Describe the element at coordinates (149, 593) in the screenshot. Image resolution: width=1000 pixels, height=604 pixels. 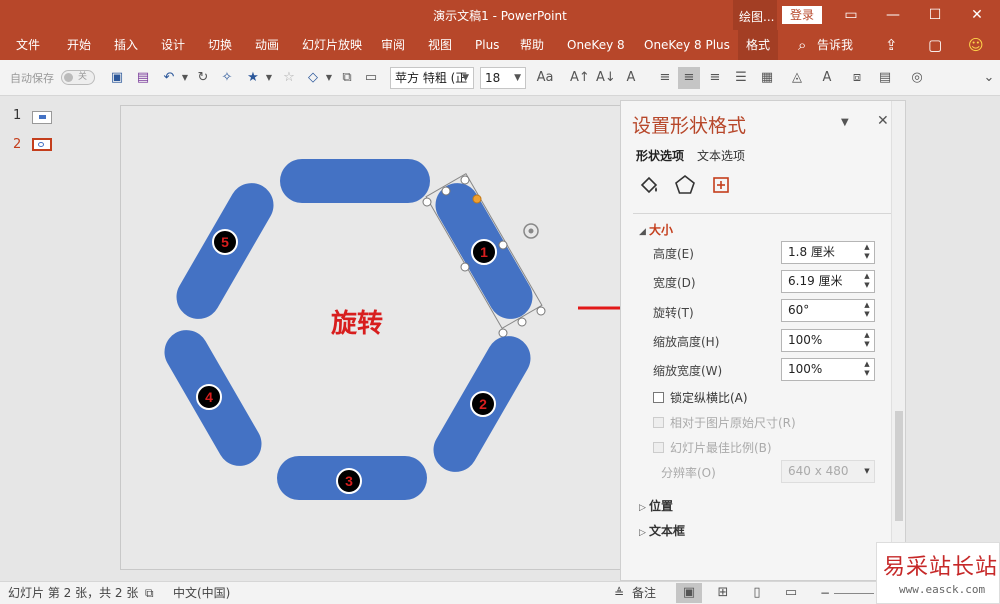
I see `spellcheck-icon: ⧉` at that location.